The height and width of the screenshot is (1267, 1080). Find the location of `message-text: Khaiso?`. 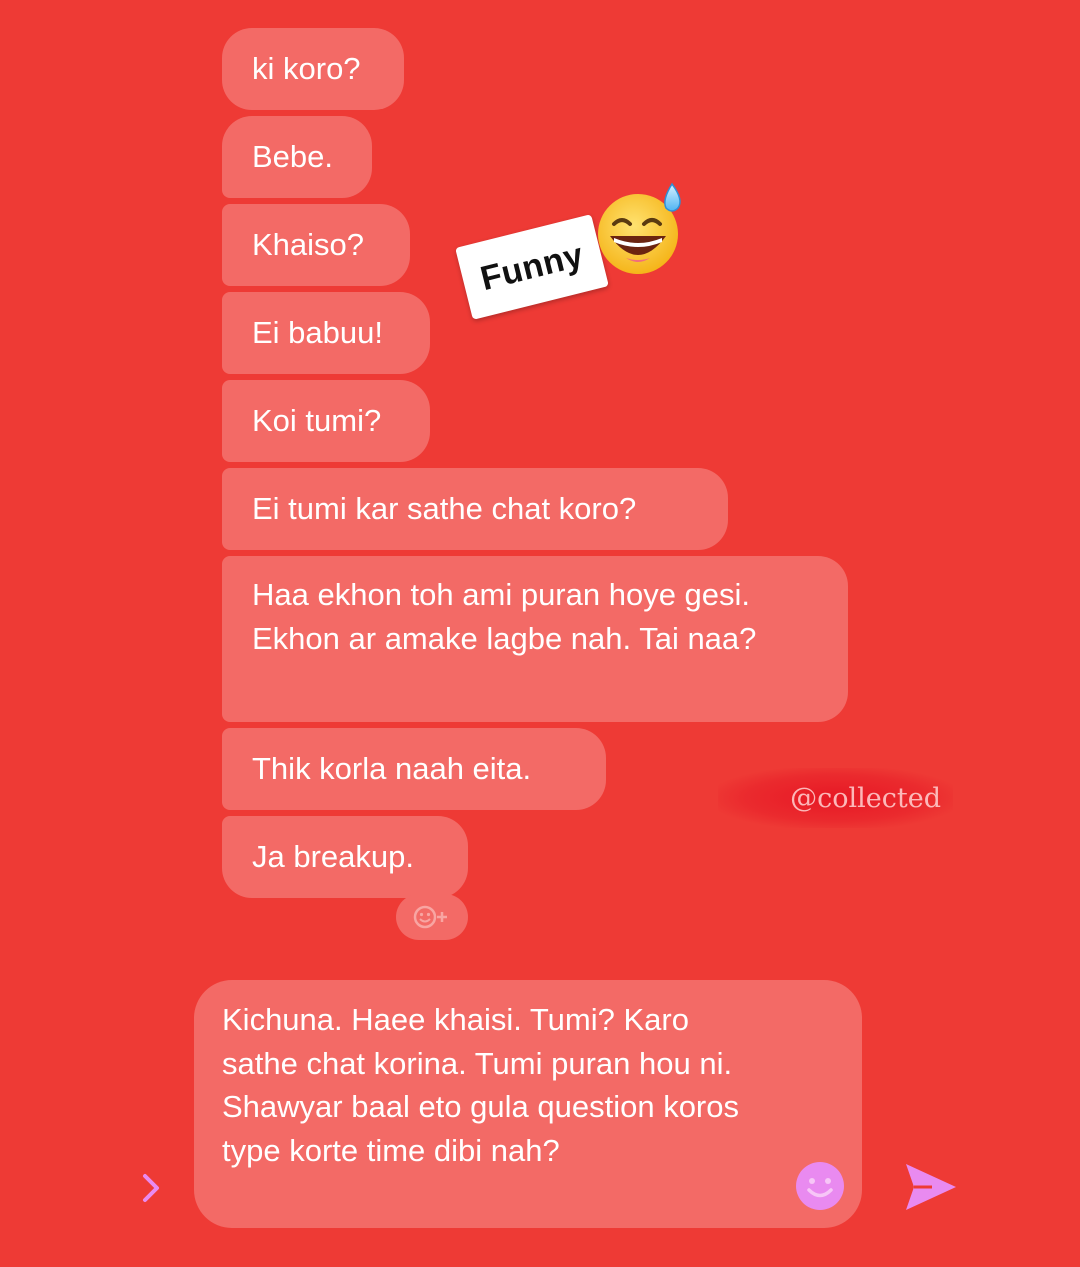

message-text: Khaiso? is located at coordinates (308, 244).